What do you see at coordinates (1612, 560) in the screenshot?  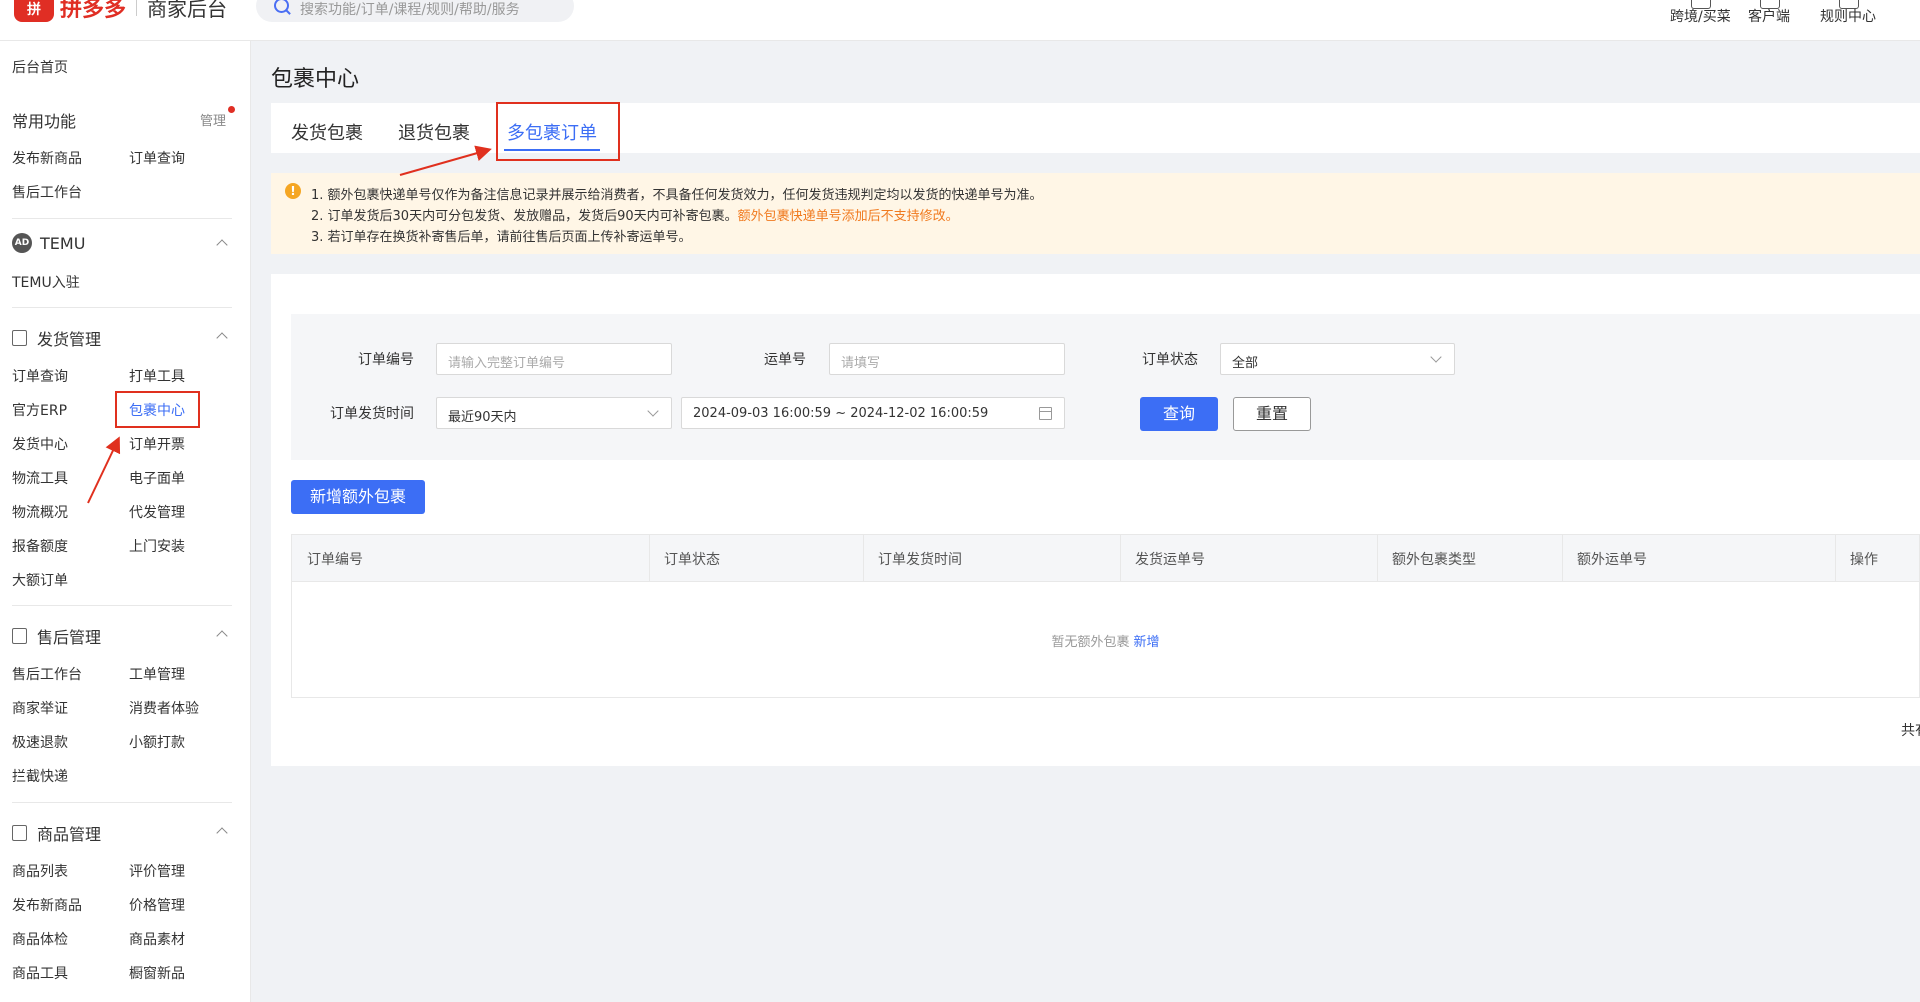 I see `column-header: 额外运单号` at bounding box center [1612, 560].